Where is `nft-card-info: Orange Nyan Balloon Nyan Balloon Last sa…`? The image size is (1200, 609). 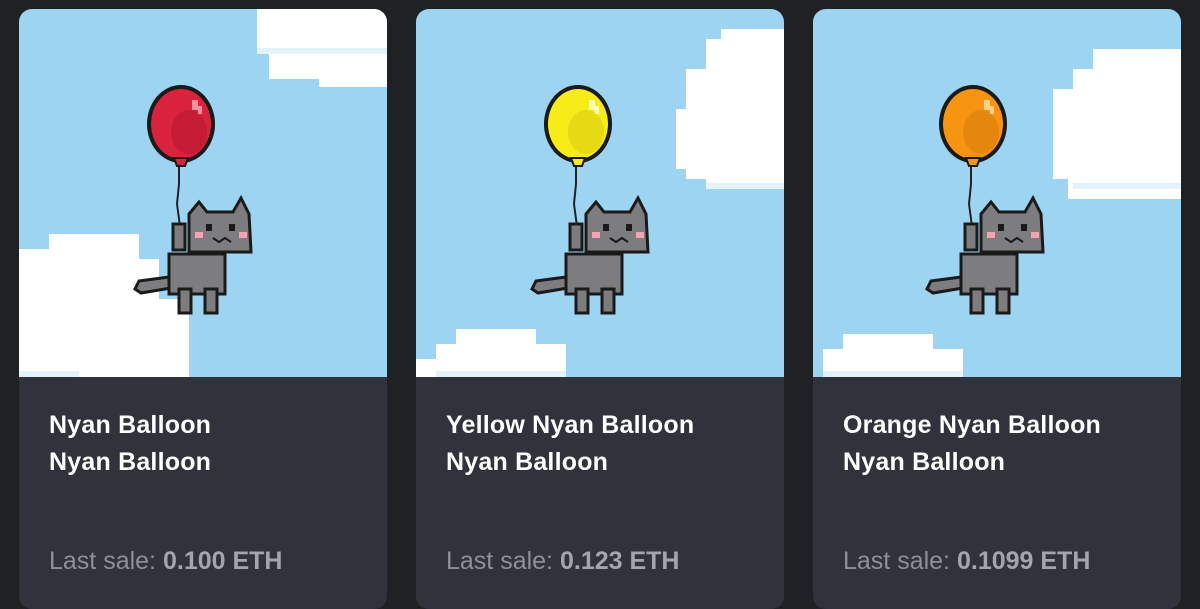 nft-card-info: Orange Nyan Balloon Nyan Balloon Last sa… is located at coordinates (997, 493).